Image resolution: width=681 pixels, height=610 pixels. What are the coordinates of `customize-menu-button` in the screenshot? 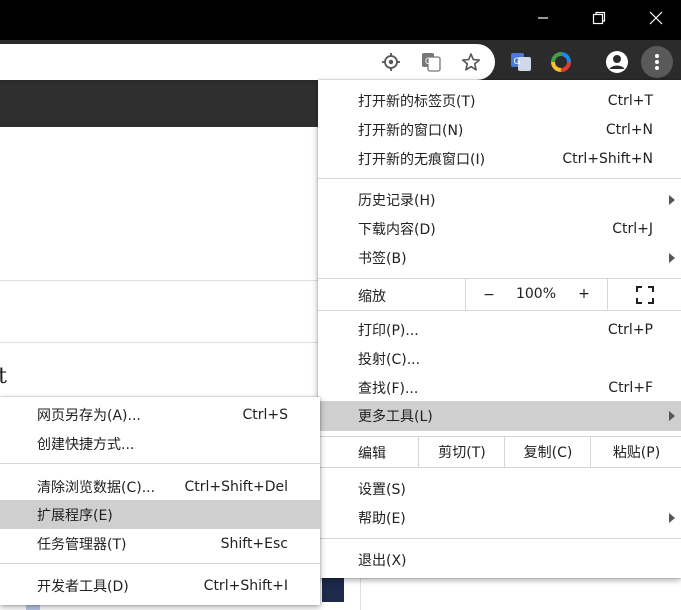 It's located at (657, 62).